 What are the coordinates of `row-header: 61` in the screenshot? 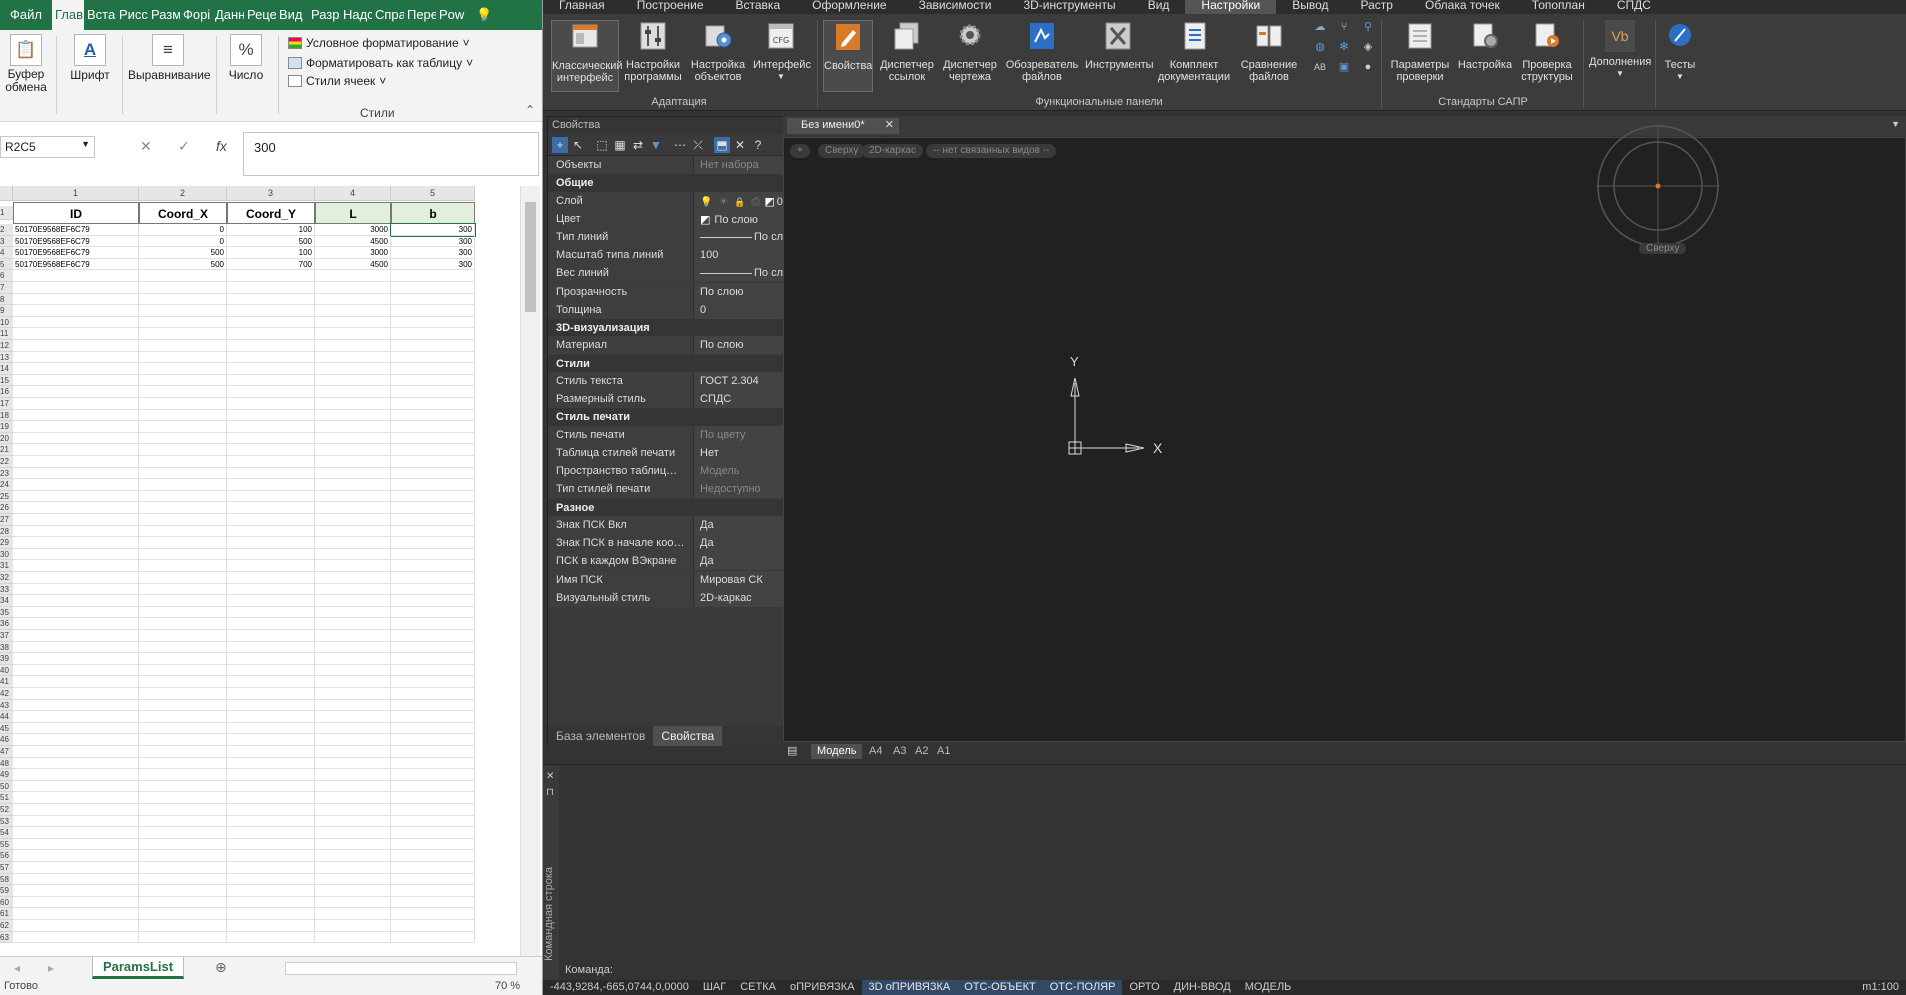 It's located at (6, 914).